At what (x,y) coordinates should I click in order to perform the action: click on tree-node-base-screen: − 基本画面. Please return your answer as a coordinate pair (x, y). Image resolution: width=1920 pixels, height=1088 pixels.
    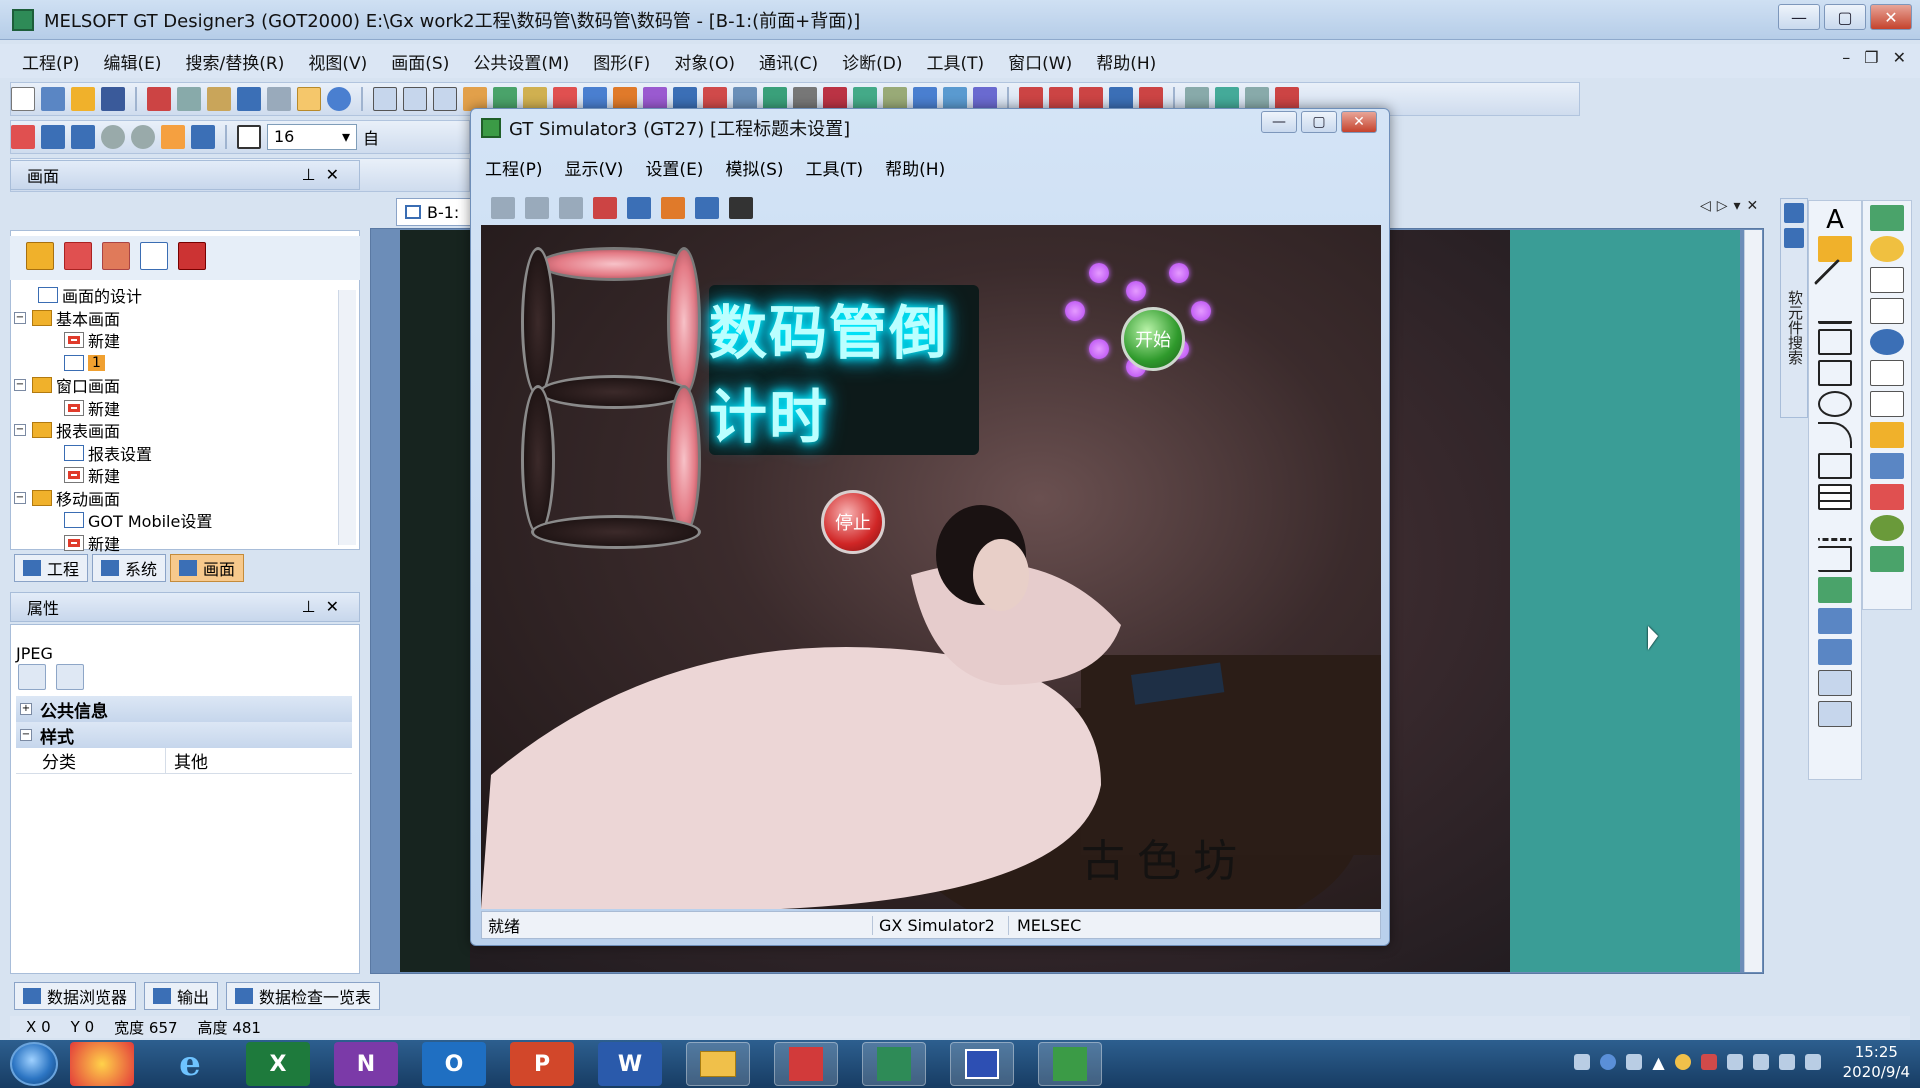
    Looking at the image, I should click on (179, 318).